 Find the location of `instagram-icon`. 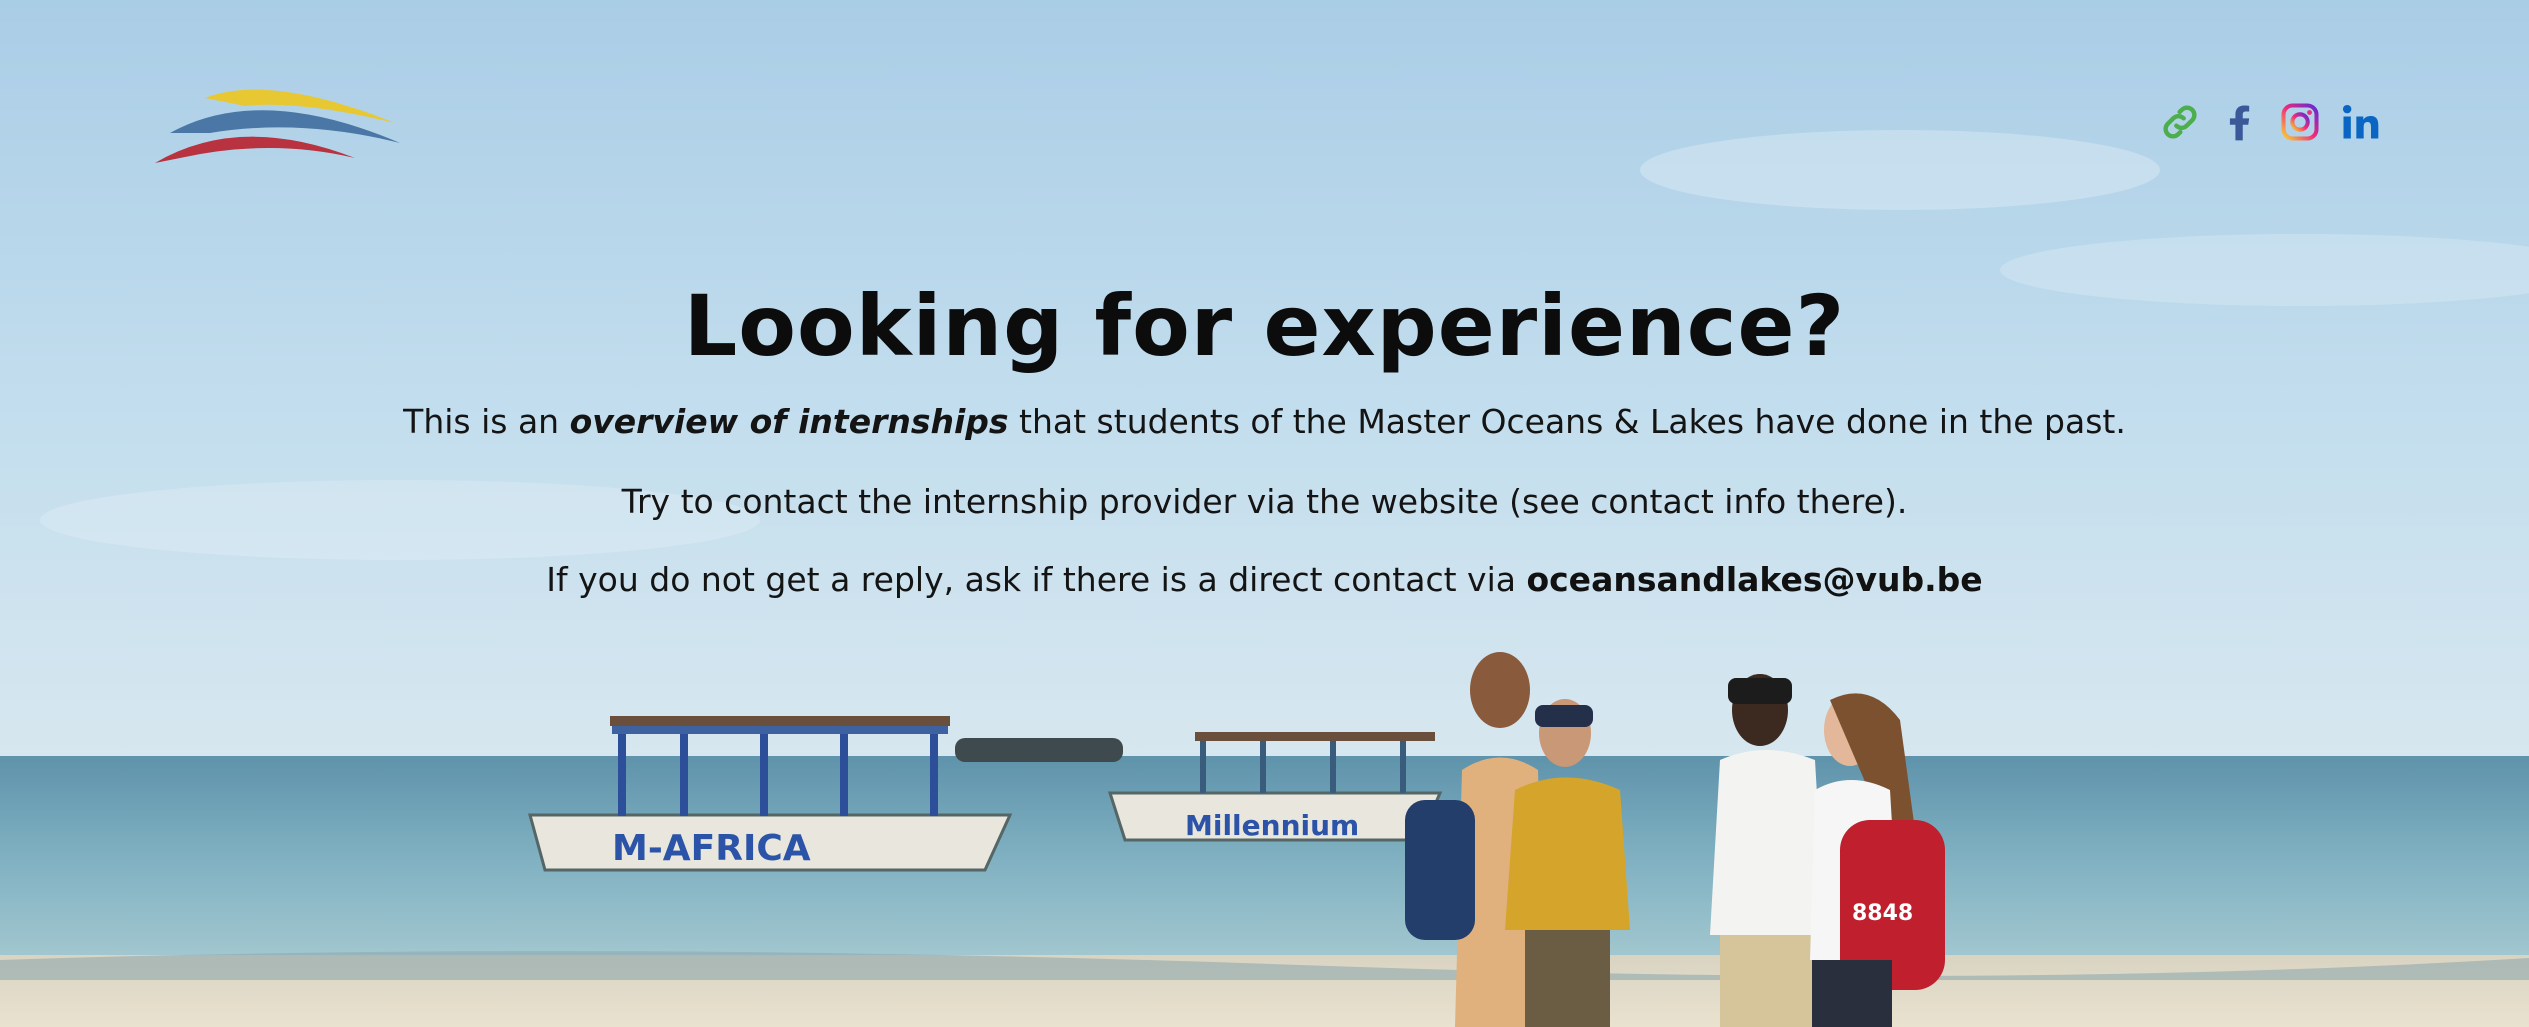

instagram-icon is located at coordinates (2300, 122).